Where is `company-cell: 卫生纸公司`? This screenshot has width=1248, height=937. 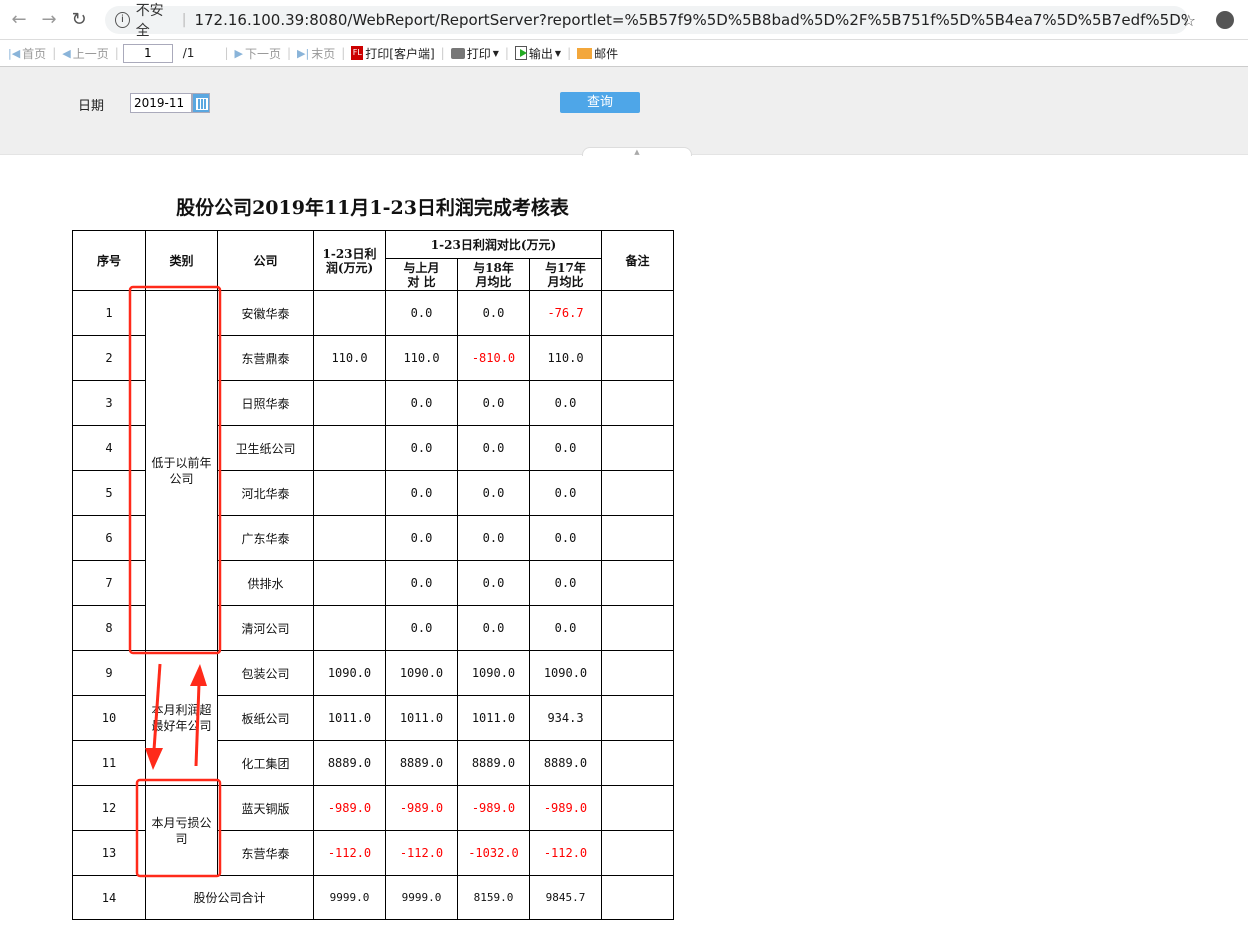
company-cell: 卫生纸公司 is located at coordinates (265, 448).